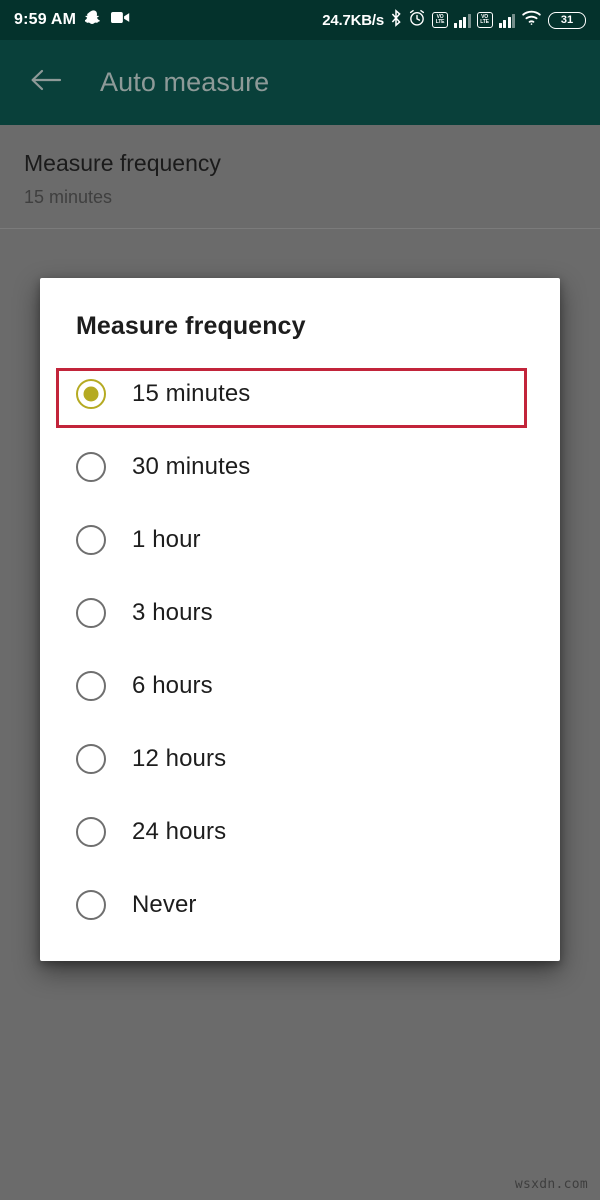 Image resolution: width=600 pixels, height=1200 pixels. Describe the element at coordinates (172, 612) in the screenshot. I see `radio-option-label: 3 hours` at that location.